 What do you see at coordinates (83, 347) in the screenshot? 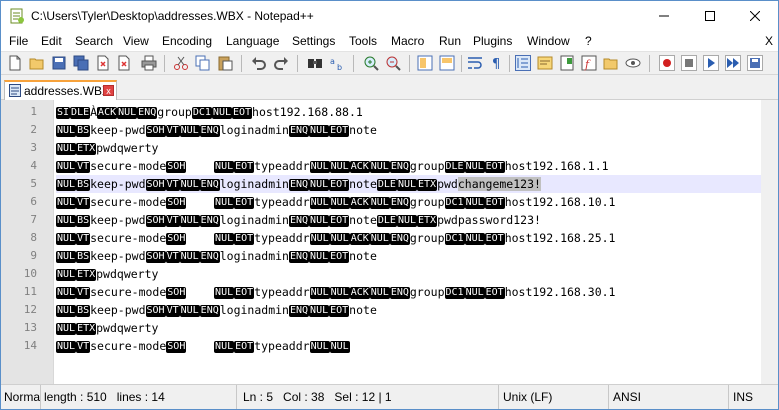
I see `control-char-token: VT` at bounding box center [83, 347].